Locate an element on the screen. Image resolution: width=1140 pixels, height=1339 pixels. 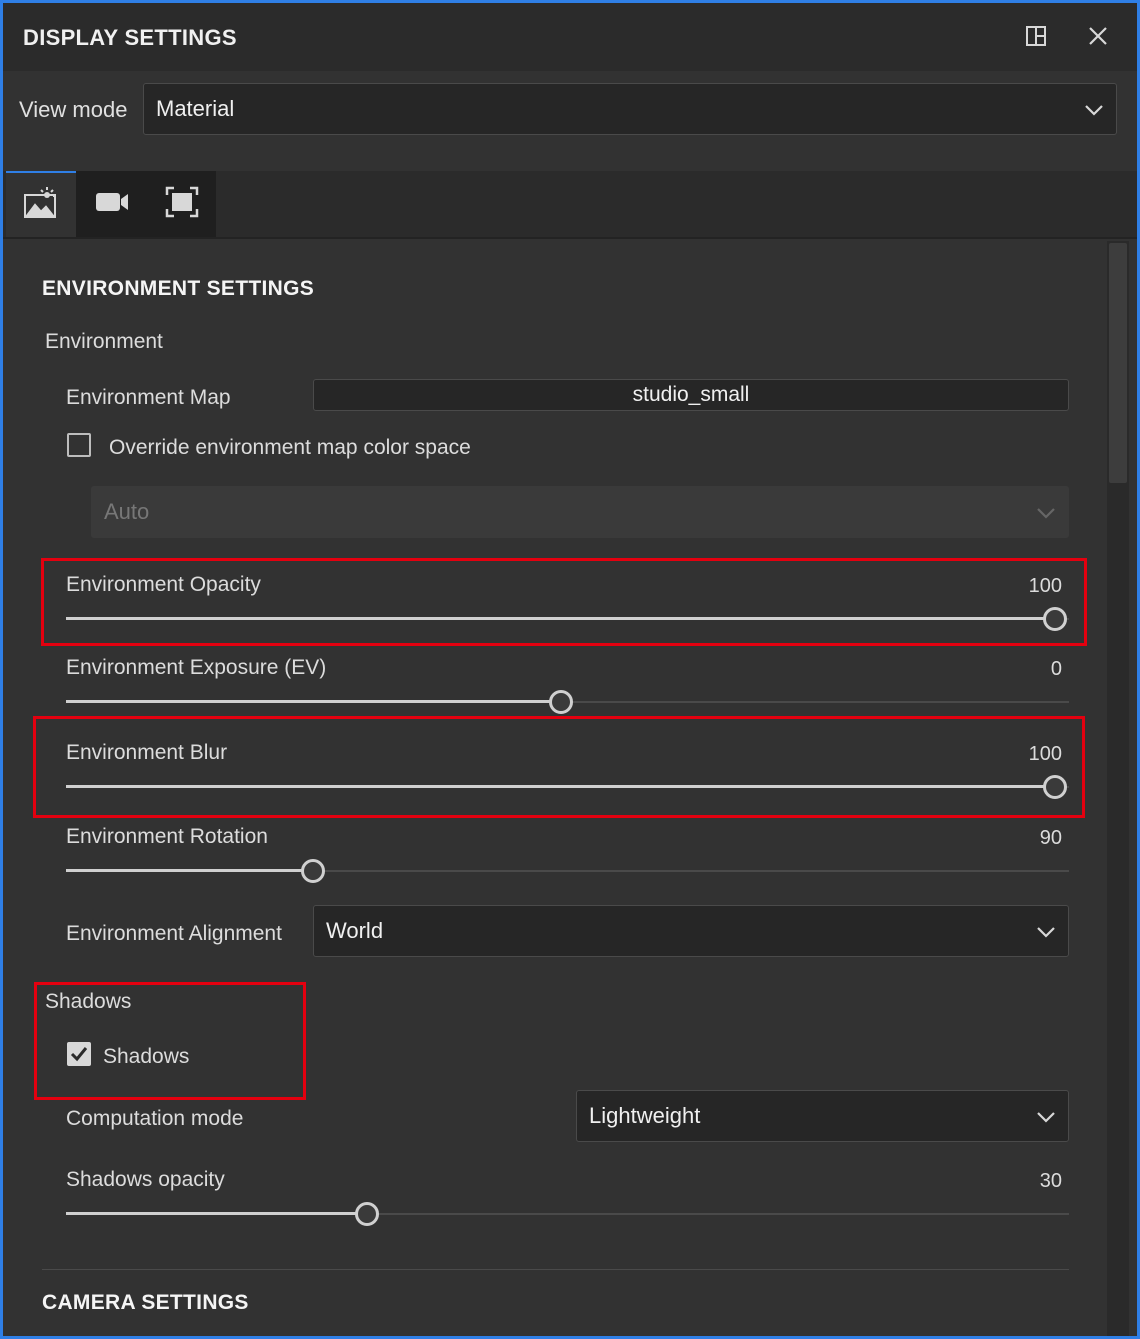
shadows-checkbox-label: Shadows is located at coordinates (146, 1056).